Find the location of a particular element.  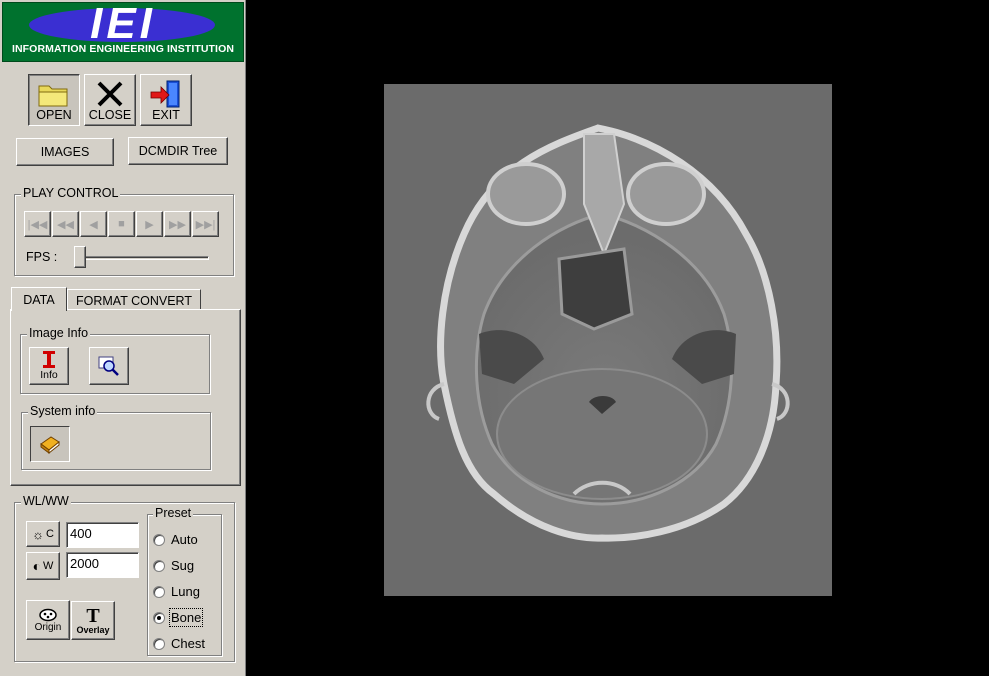

fast-rewind-icon: ◀◀ is located at coordinates (65, 224).